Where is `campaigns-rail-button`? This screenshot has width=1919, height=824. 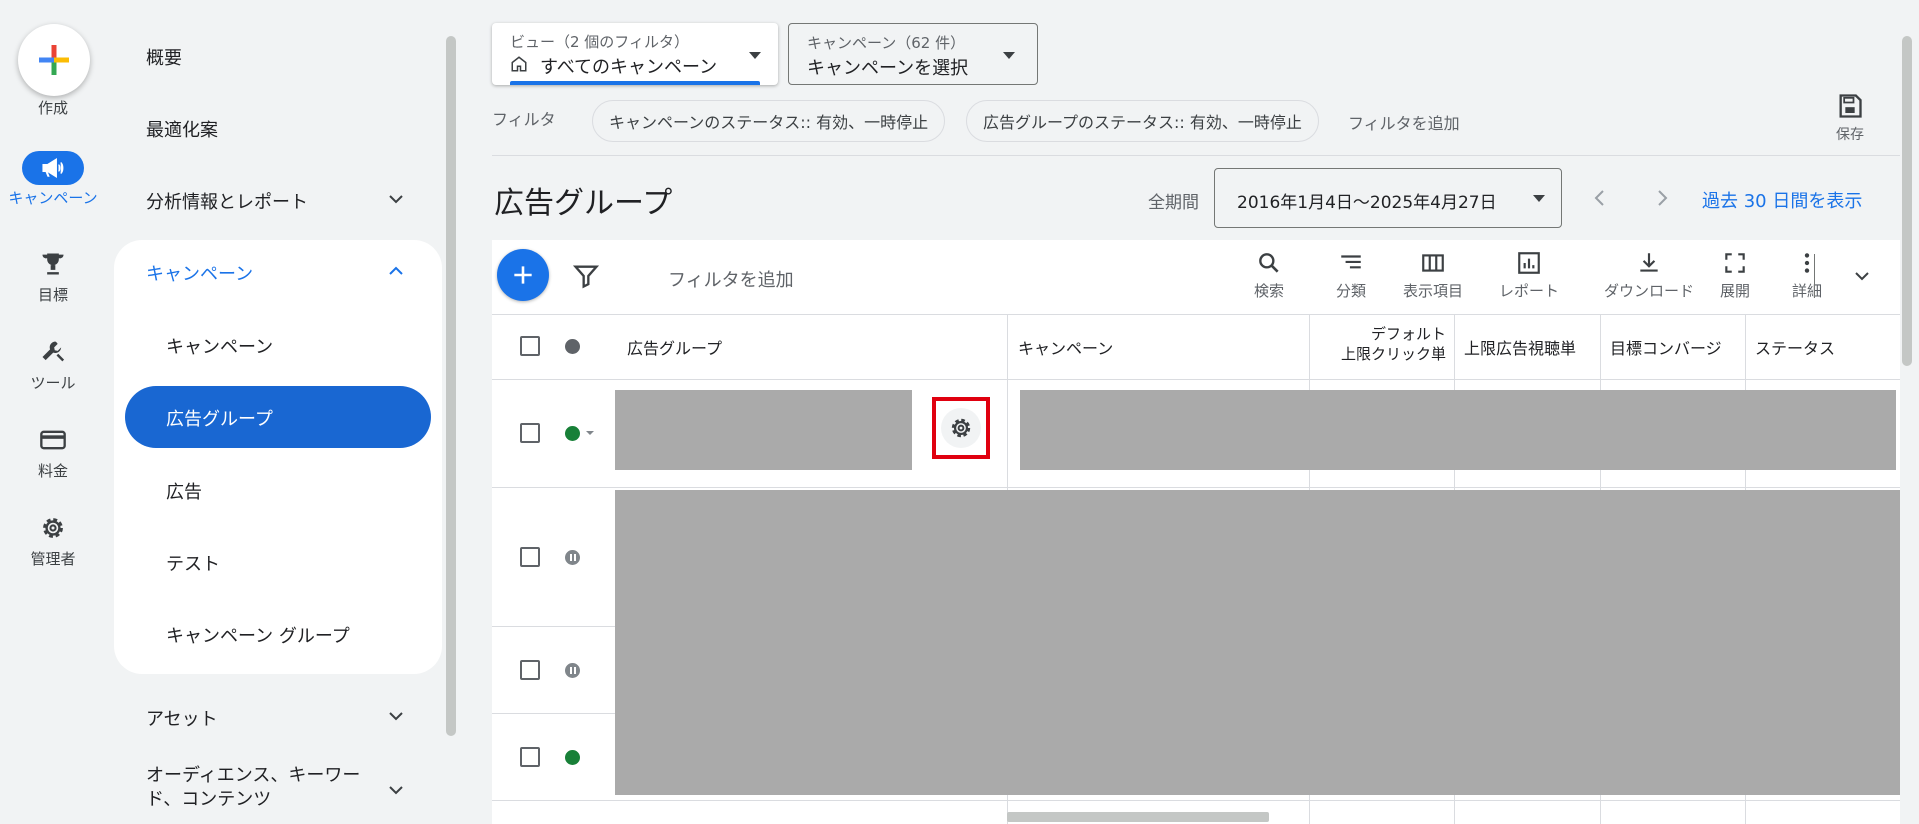
campaigns-rail-button is located at coordinates (53, 168).